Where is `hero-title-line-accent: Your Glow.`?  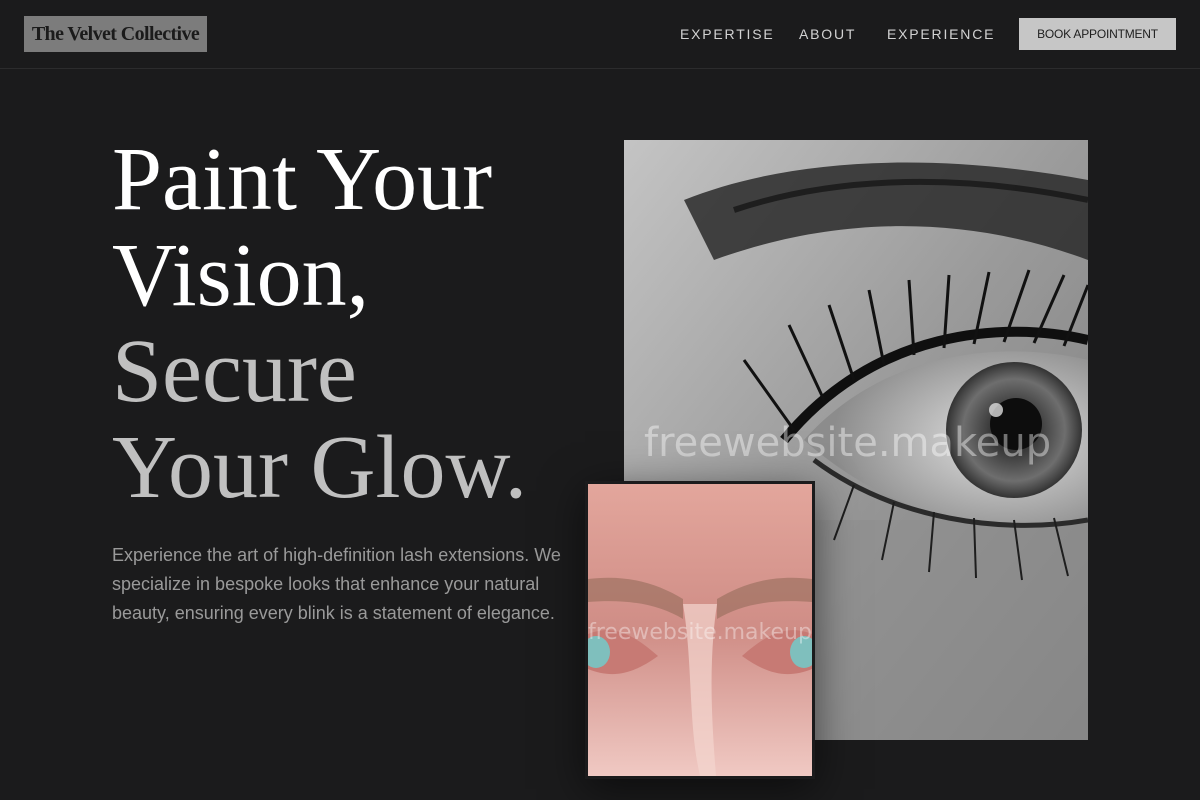
hero-title-line-accent: Your Glow. is located at coordinates (320, 467).